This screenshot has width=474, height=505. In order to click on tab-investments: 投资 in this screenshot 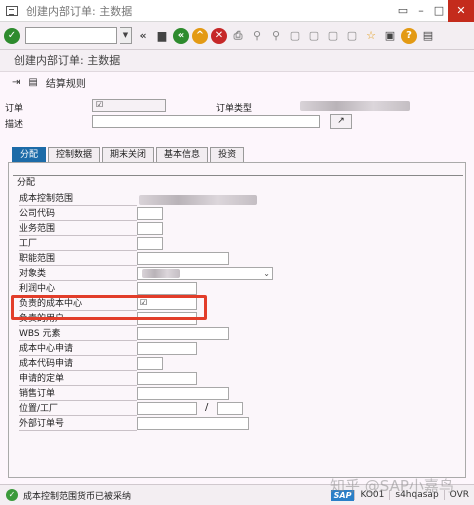, I will do `click(227, 154)`.